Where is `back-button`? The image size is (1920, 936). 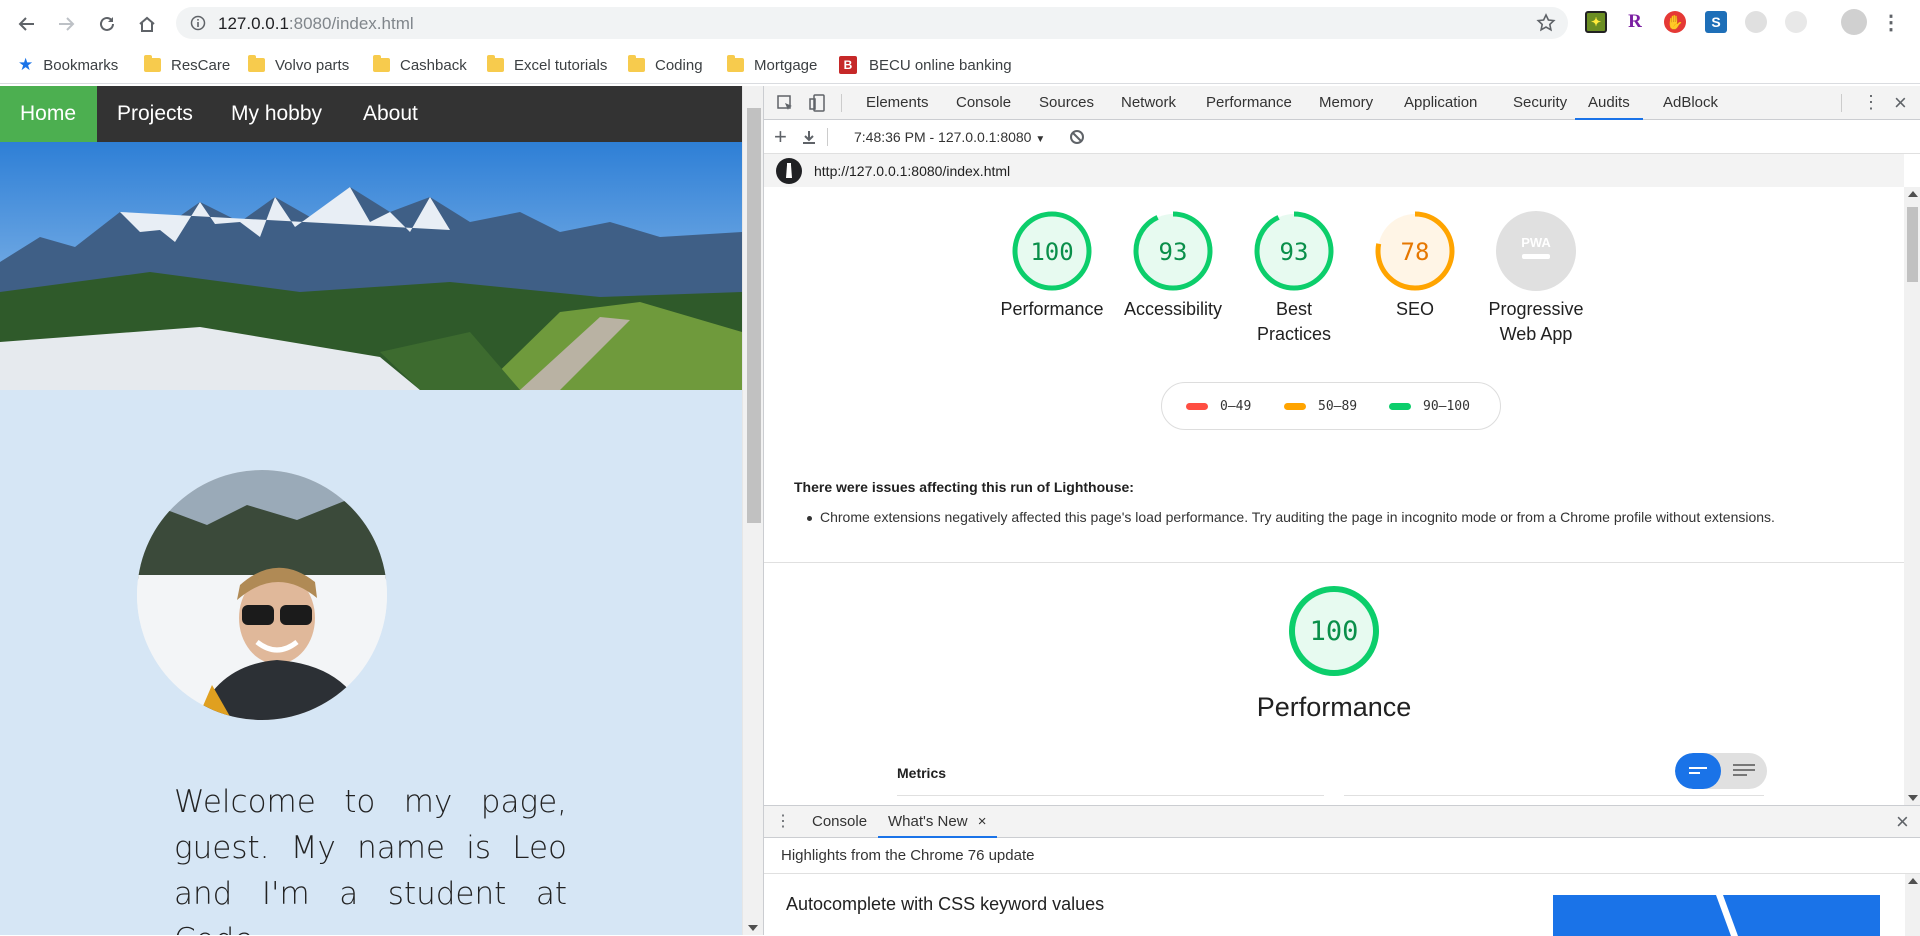
back-button is located at coordinates (27, 24).